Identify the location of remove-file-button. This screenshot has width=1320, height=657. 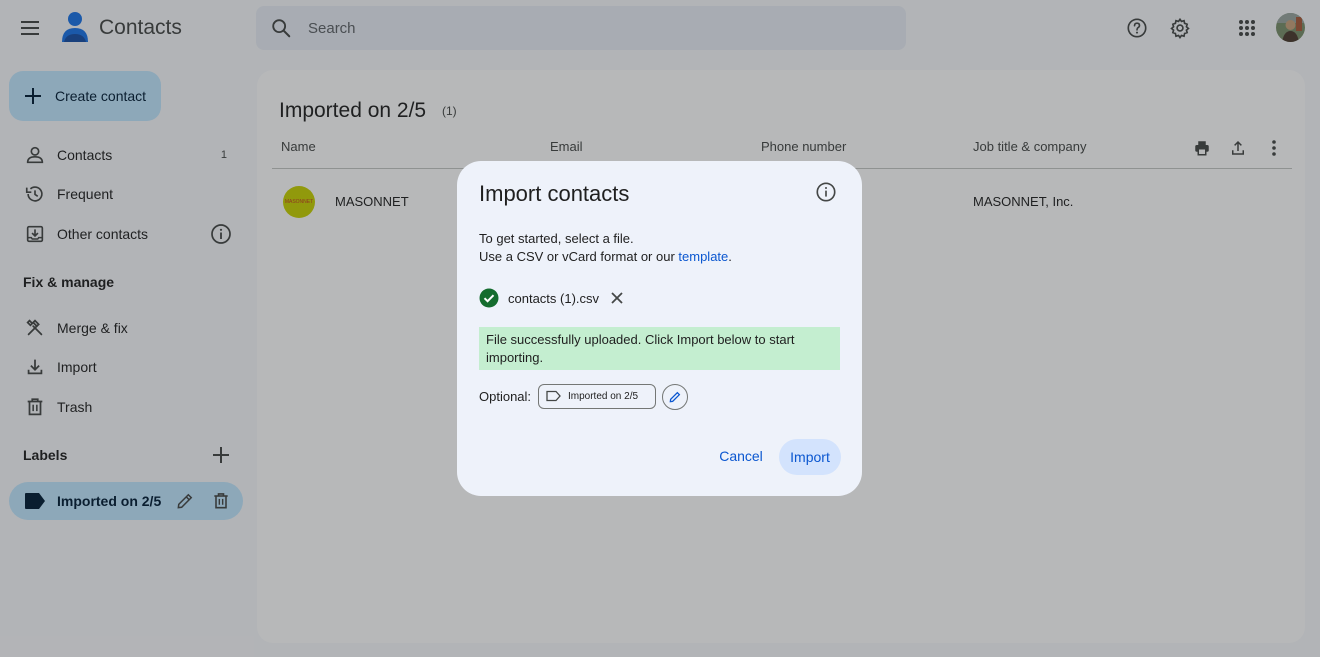
(617, 298).